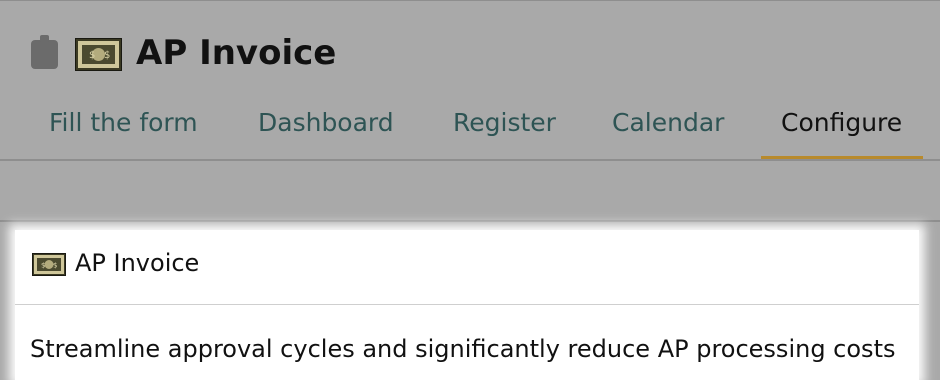 The height and width of the screenshot is (380, 940). Describe the element at coordinates (44, 52) in the screenshot. I see `clipboard-icon` at that location.